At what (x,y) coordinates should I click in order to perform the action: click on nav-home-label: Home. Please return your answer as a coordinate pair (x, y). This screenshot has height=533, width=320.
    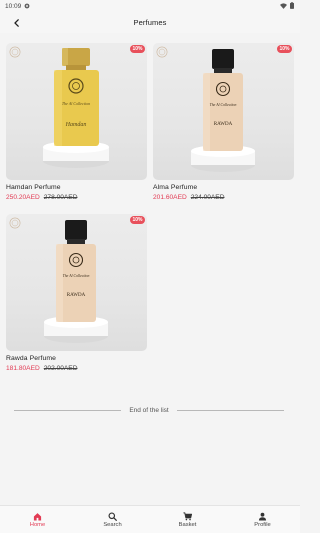
    Looking at the image, I should click on (37, 524).